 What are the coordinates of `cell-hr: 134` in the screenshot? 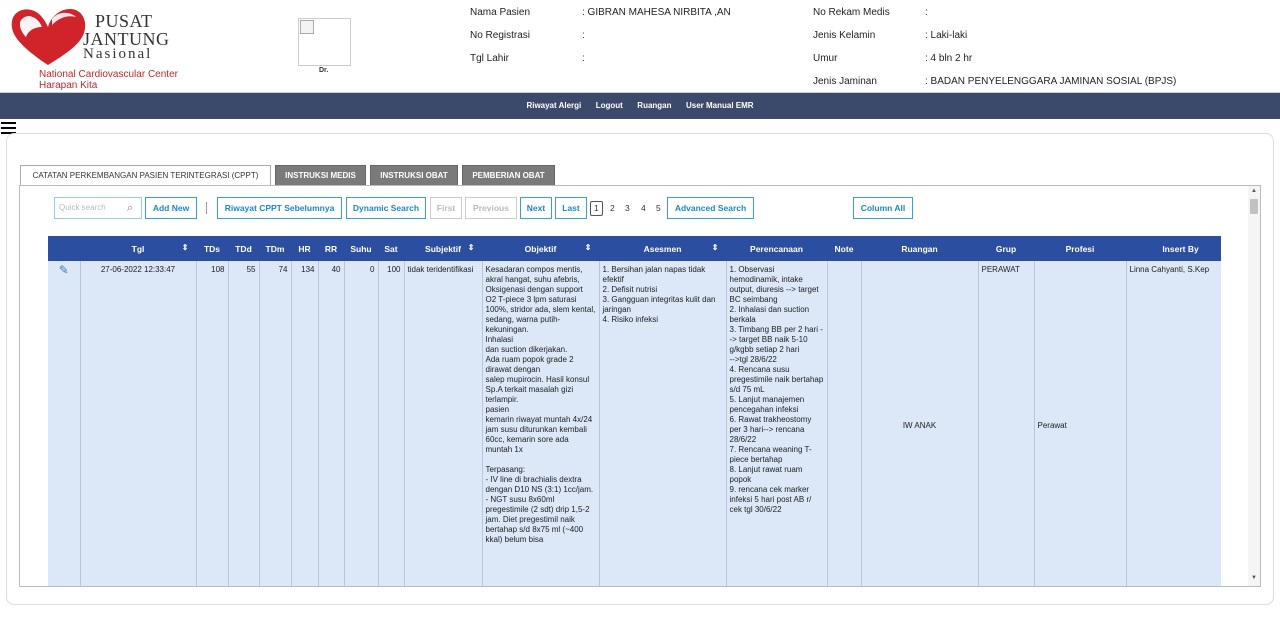 It's located at (305, 423).